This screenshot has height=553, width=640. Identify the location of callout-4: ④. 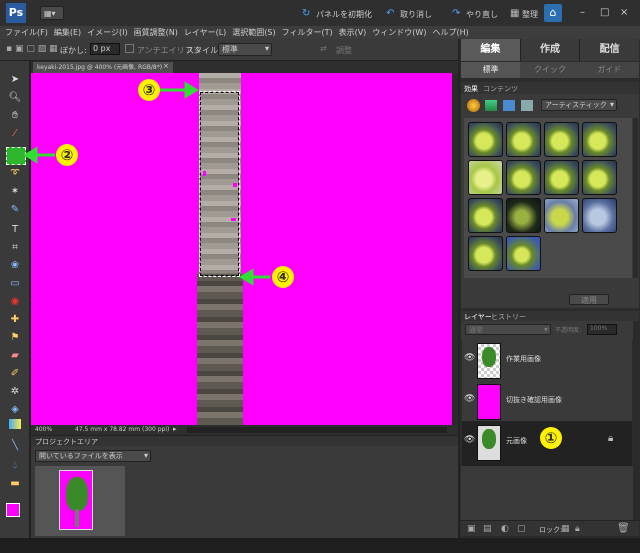
(283, 277).